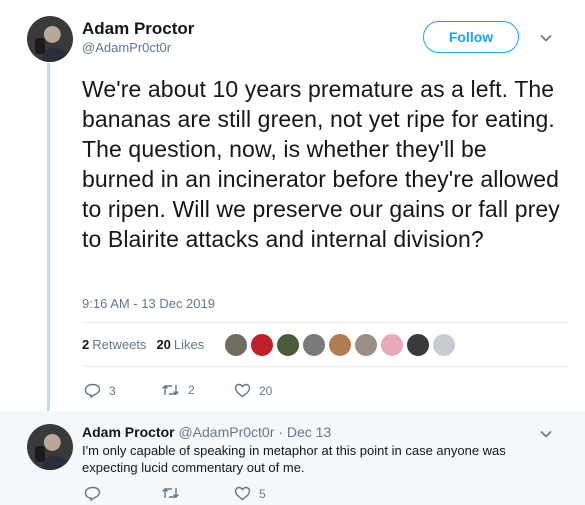 The height and width of the screenshot is (505, 585). I want to click on follow-button: Follow, so click(471, 37).